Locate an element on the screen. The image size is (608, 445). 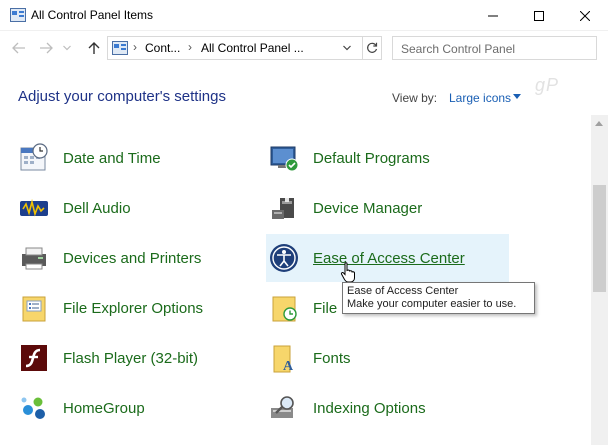
item-flash-player: Flash Player (32-bit) is located at coordinates (138, 358).